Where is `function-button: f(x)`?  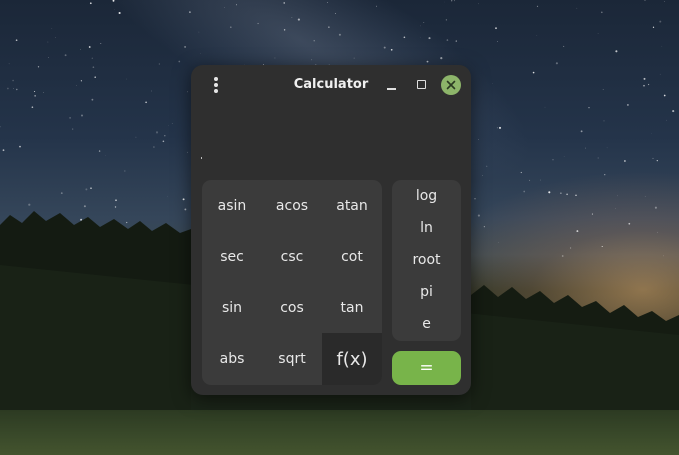
function-button: f(x) is located at coordinates (352, 359).